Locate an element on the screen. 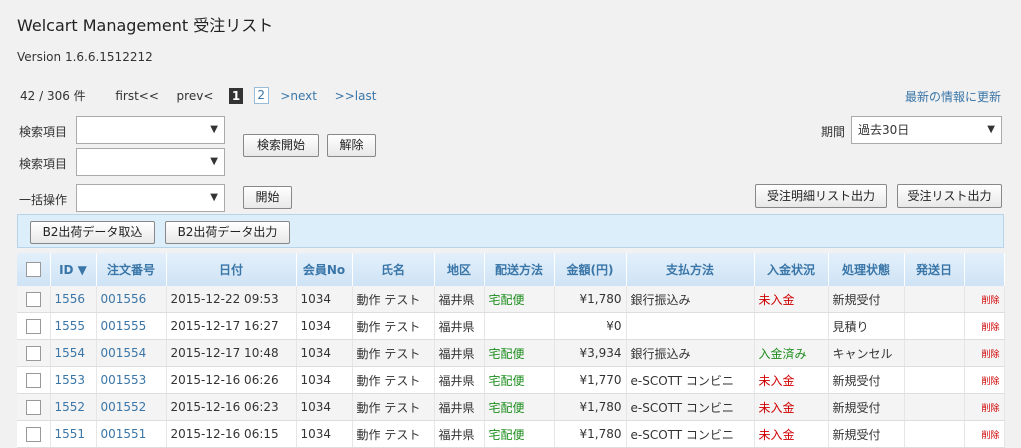  order-date: 2015-12-17 16:27 is located at coordinates (231, 326).